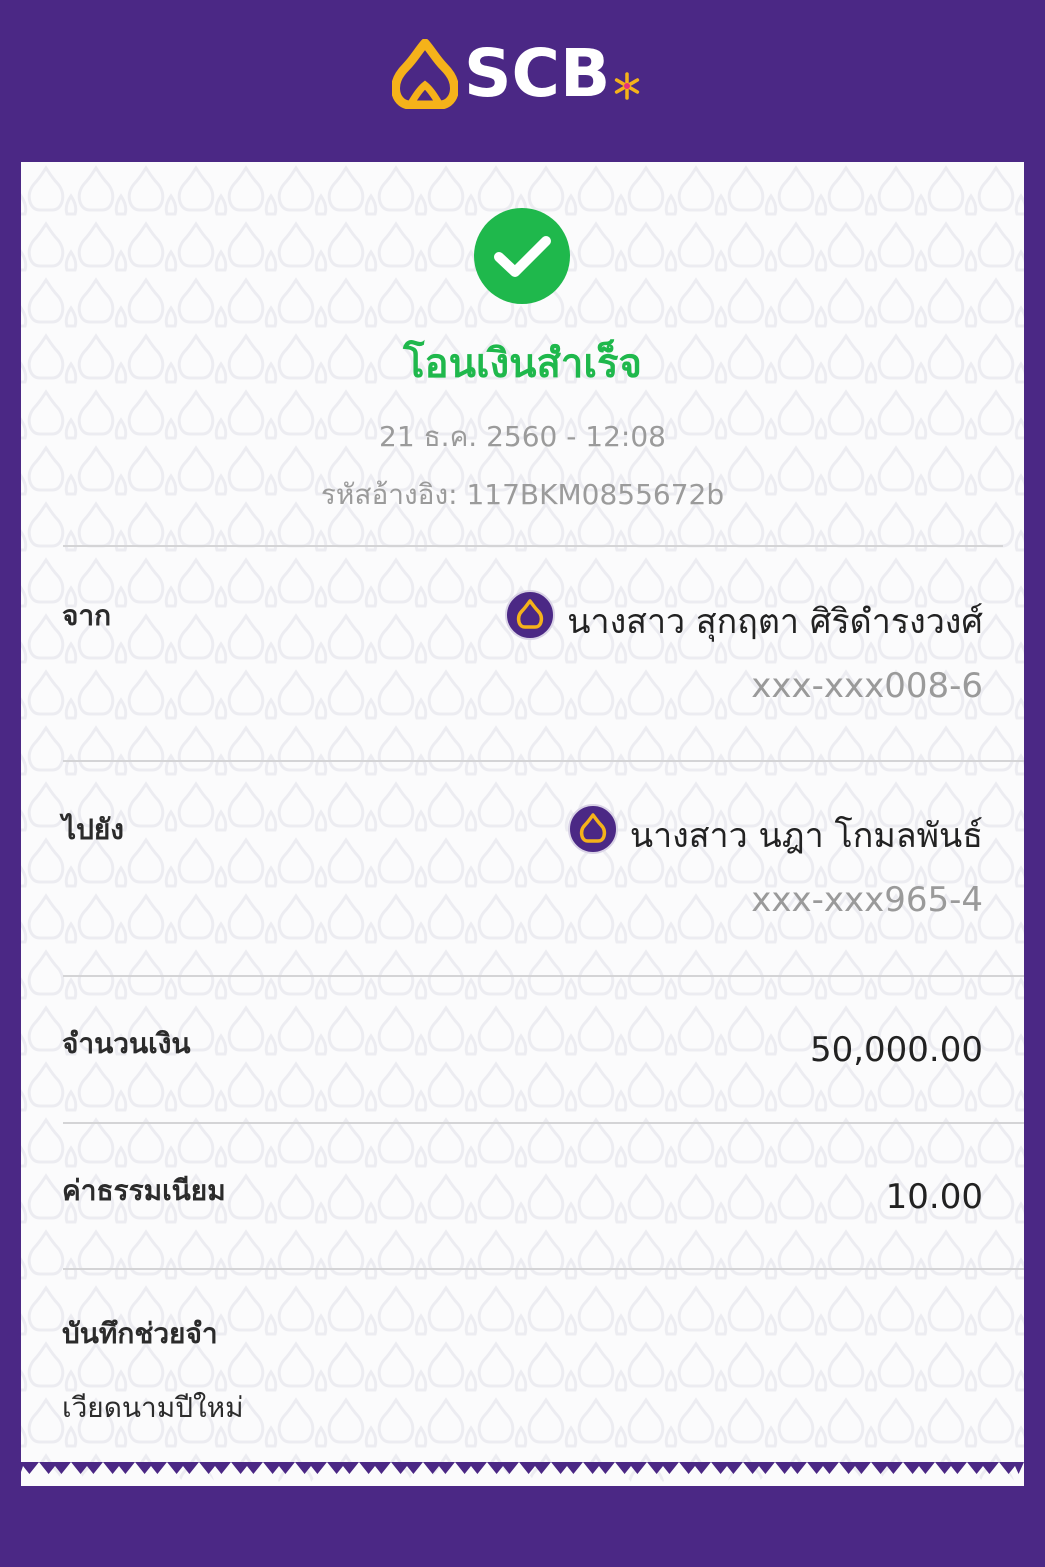 The image size is (1045, 1567). I want to click on asterisk-star-icon, so click(627, 86).